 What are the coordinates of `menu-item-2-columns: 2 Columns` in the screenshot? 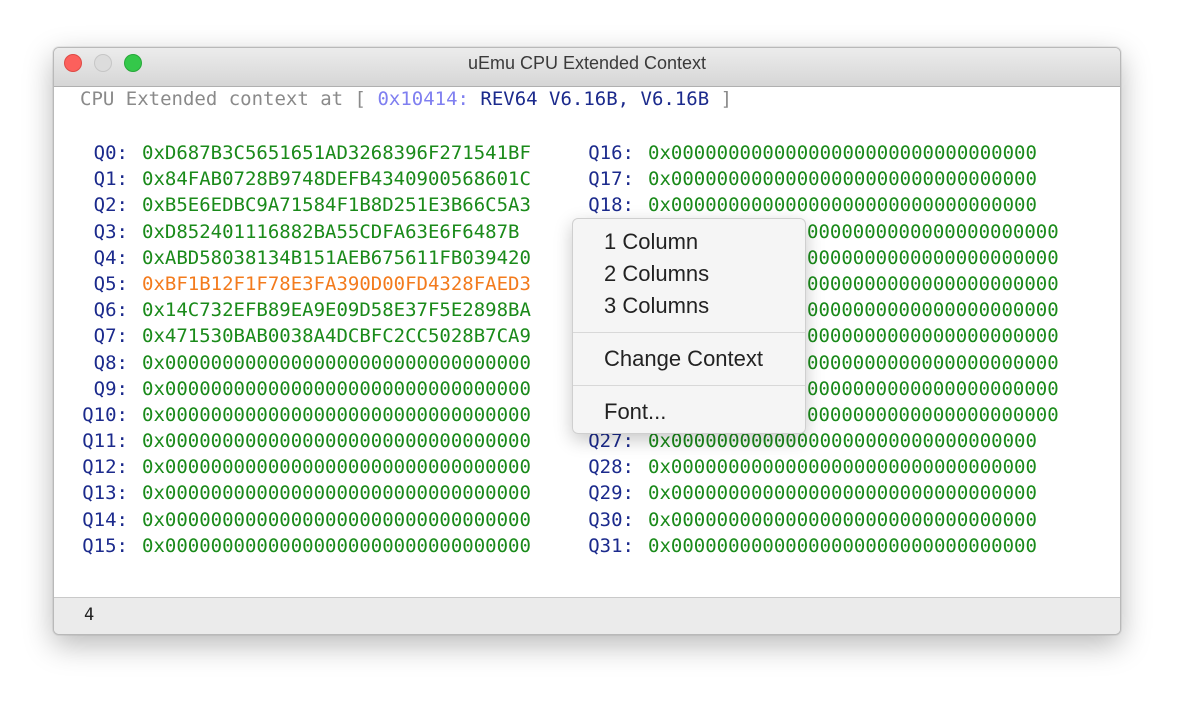 It's located at (656, 274).